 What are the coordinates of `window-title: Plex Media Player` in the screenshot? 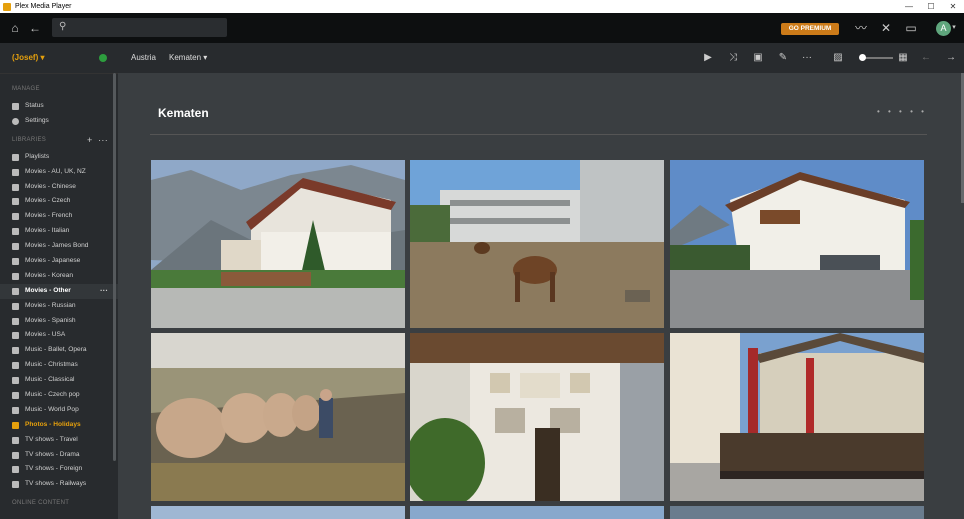 It's located at (43, 6).